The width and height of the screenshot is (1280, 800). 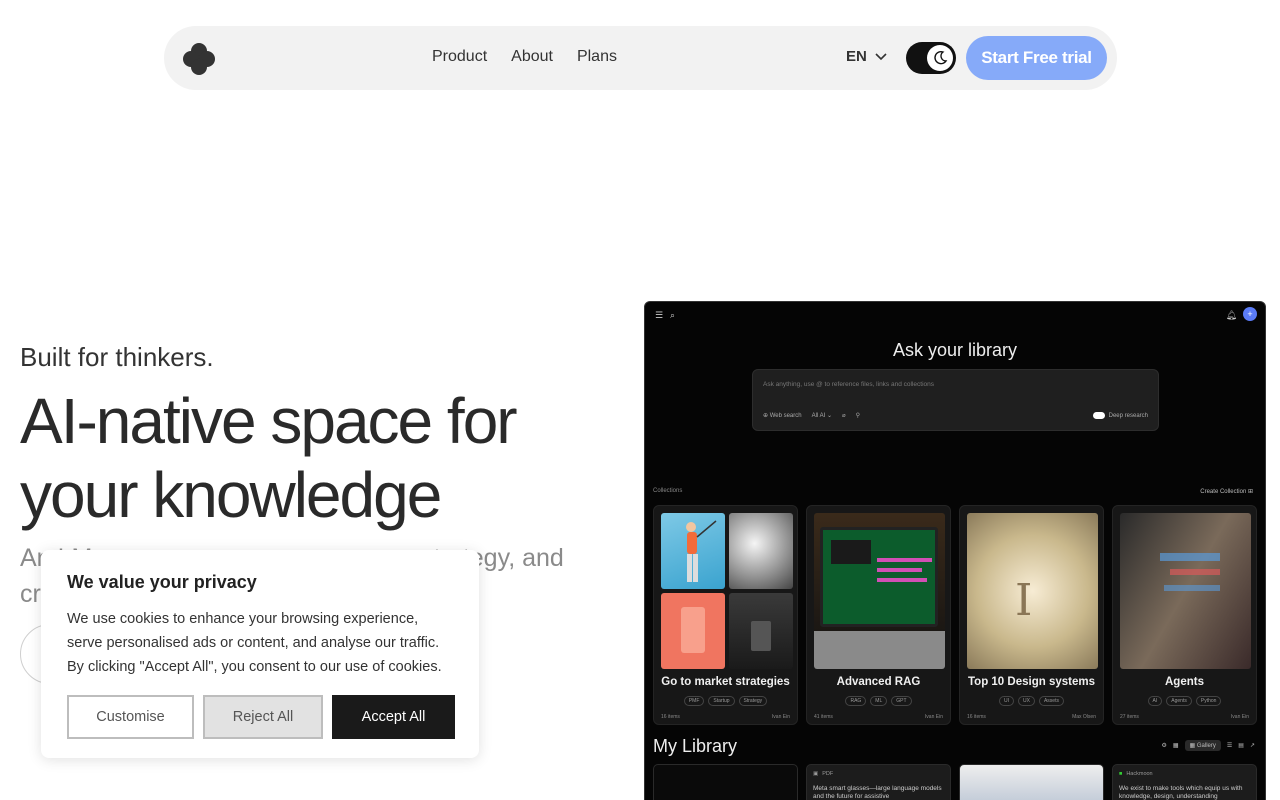 I want to click on settings-icon: ⚙, so click(x=1164, y=746).